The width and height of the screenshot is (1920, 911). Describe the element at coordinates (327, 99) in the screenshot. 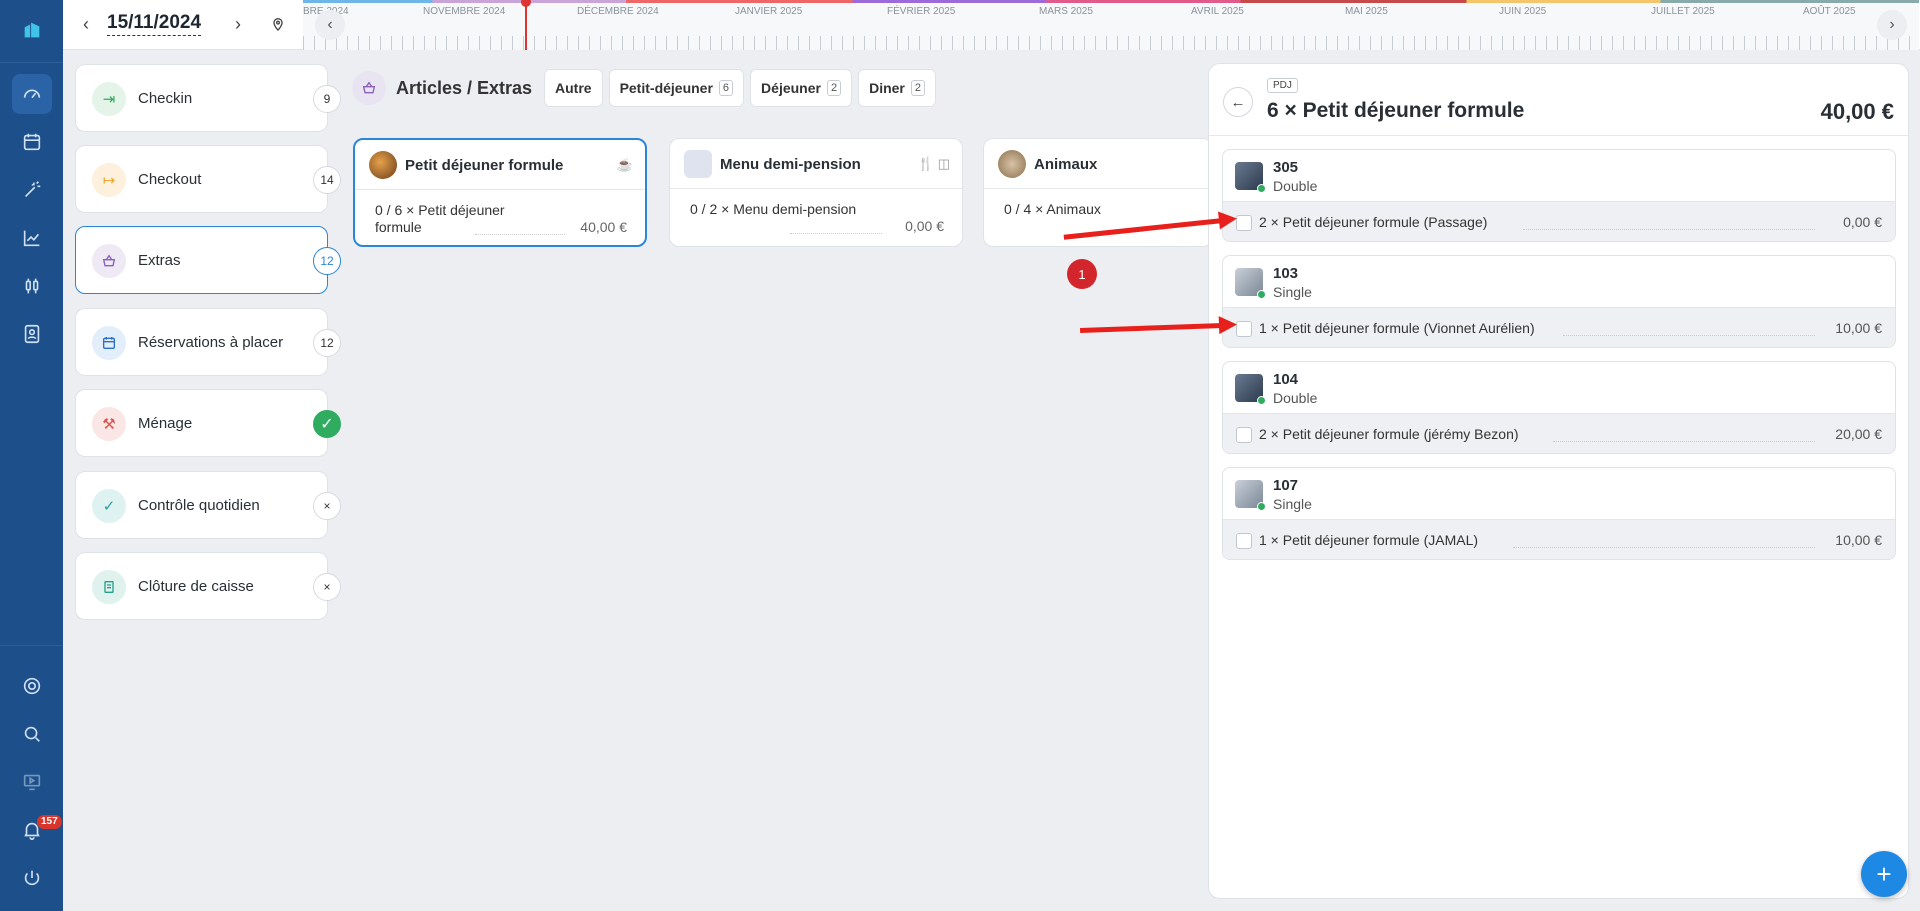

I see `task-count: 9` at that location.